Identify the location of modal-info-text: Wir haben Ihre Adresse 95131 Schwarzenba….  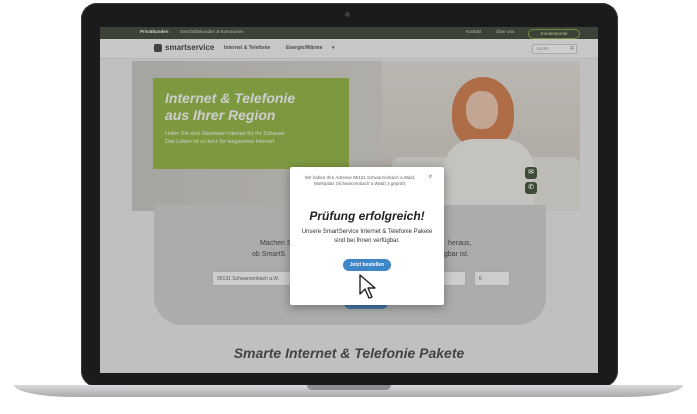
(360, 180).